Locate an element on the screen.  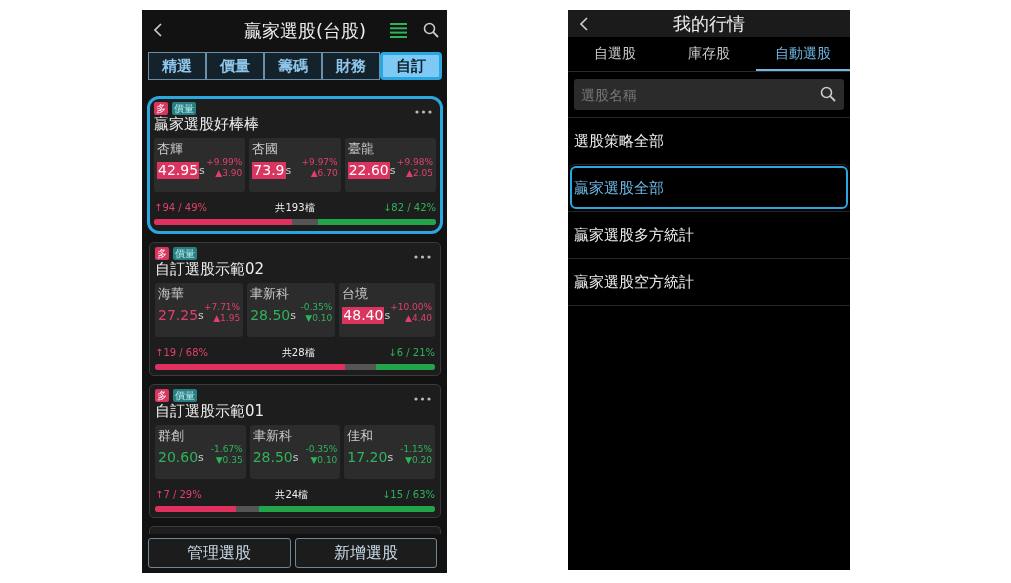
percent-change: +9.99% is located at coordinates (224, 162).